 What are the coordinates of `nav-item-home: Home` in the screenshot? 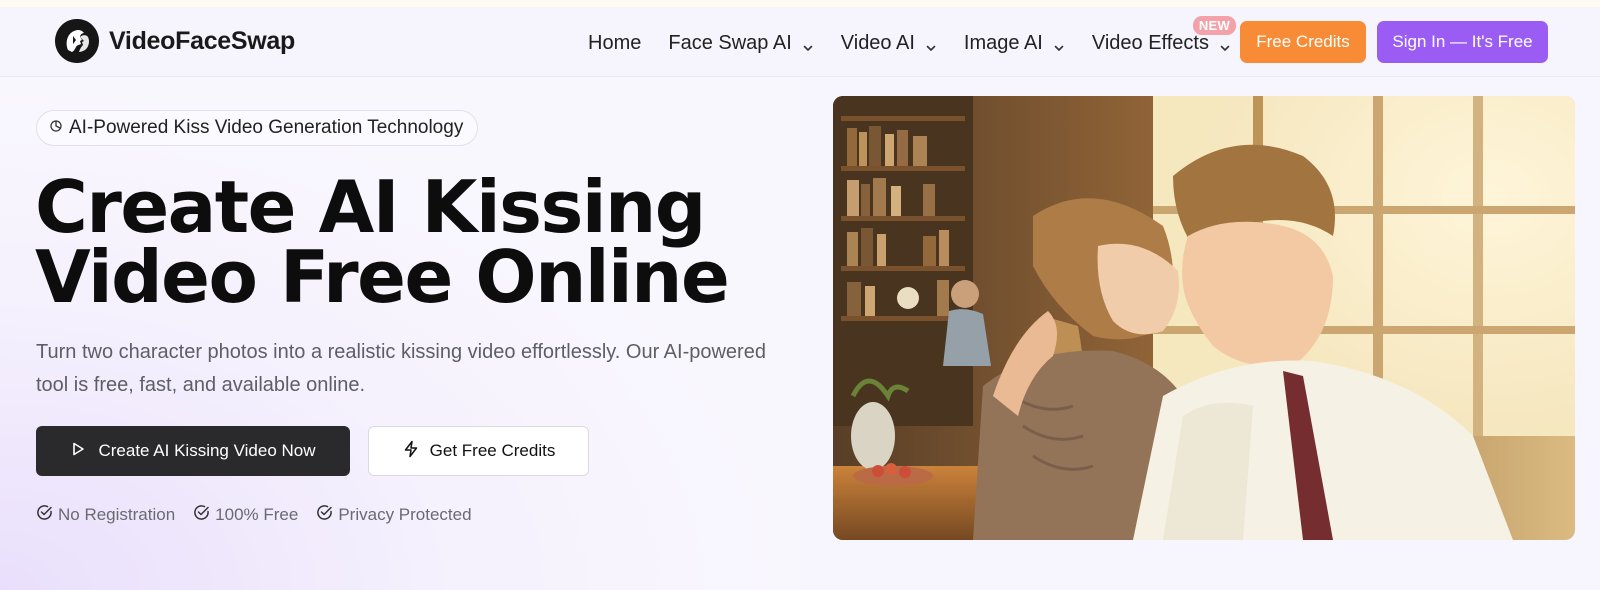 It's located at (614, 43).